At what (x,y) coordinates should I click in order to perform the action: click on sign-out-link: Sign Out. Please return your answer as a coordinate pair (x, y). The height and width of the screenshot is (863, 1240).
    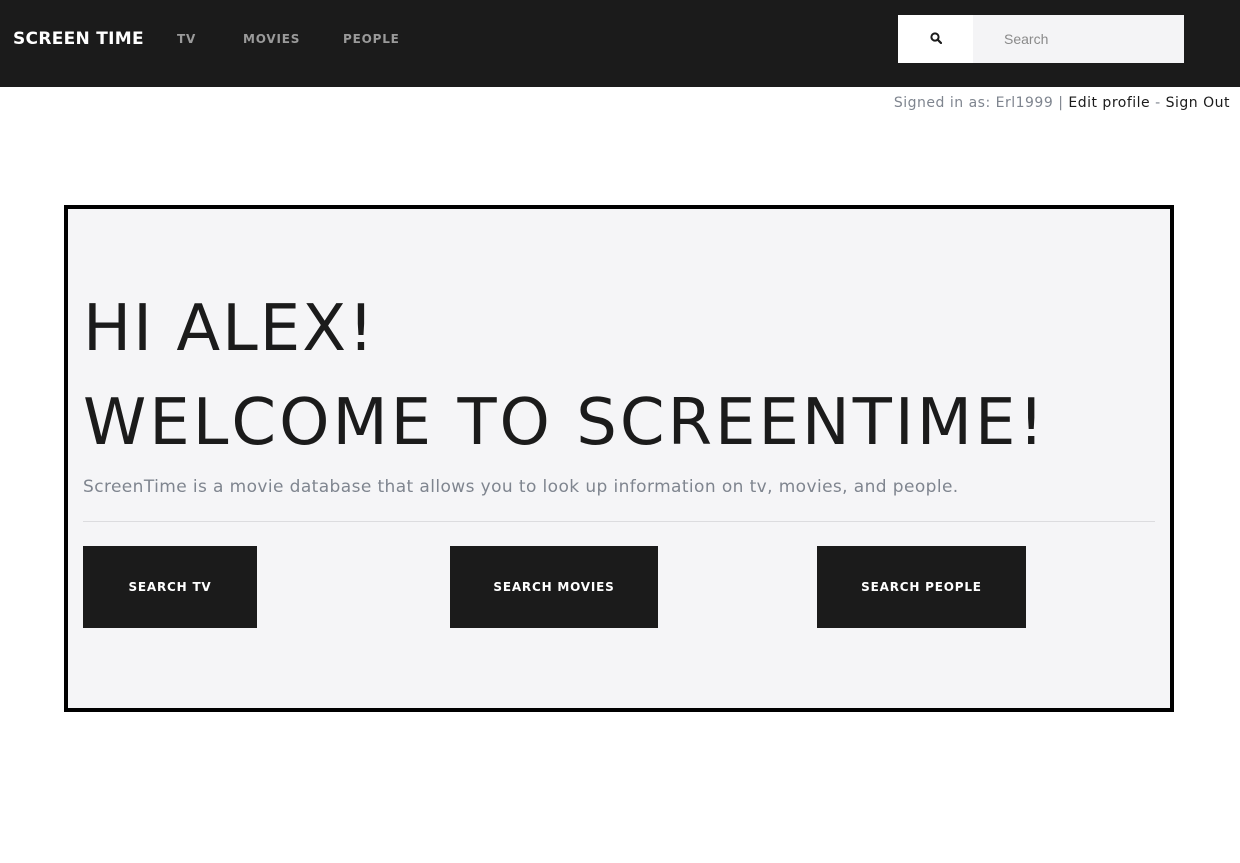
    Looking at the image, I should click on (1198, 103).